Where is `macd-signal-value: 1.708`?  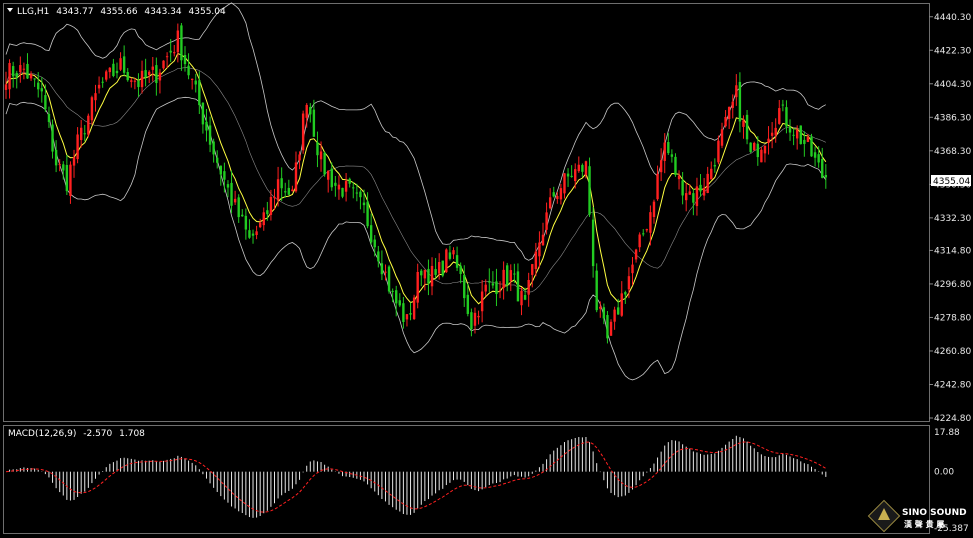
macd-signal-value: 1.708 is located at coordinates (132, 434).